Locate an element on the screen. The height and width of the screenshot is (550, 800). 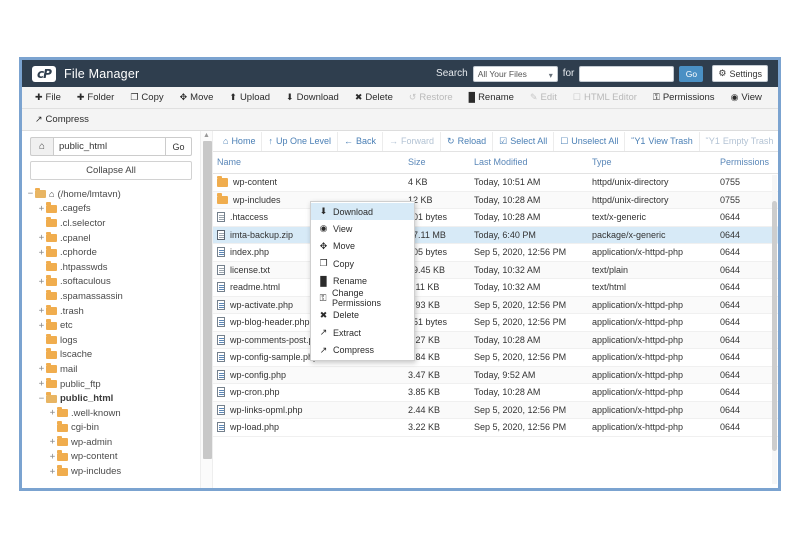
context-menu-item-change-permissions: ⚿ Change Permissions is located at coordinates (362, 298).